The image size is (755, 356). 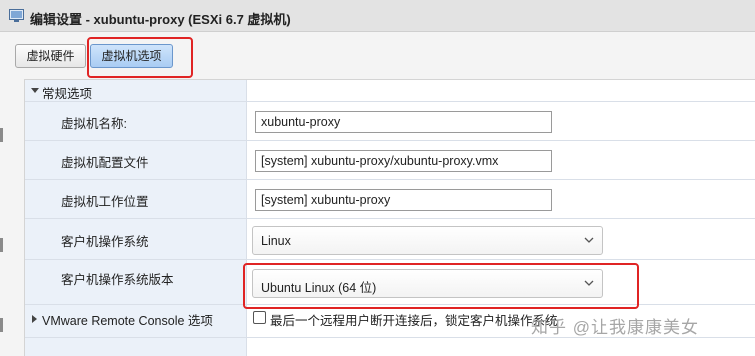 What do you see at coordinates (50, 56) in the screenshot?
I see `tab-virtual-hardware: 虚拟硬件` at bounding box center [50, 56].